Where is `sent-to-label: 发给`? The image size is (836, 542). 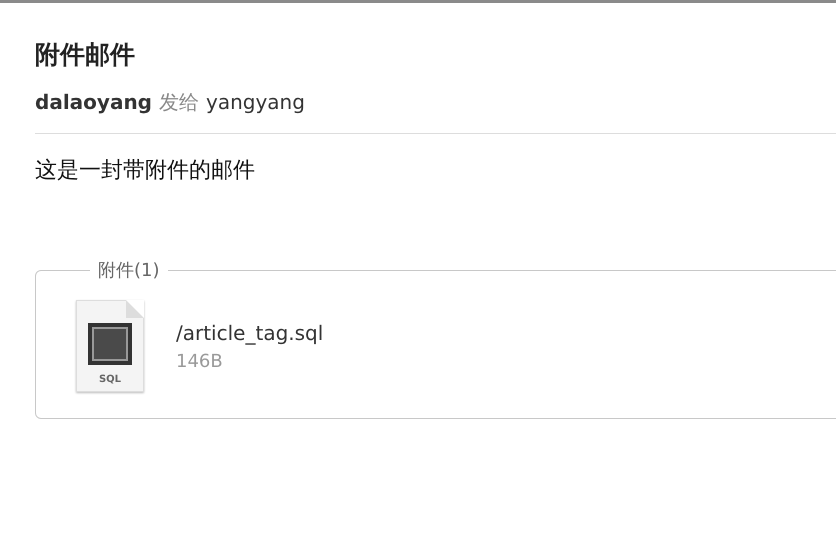 sent-to-label: 发给 is located at coordinates (179, 102).